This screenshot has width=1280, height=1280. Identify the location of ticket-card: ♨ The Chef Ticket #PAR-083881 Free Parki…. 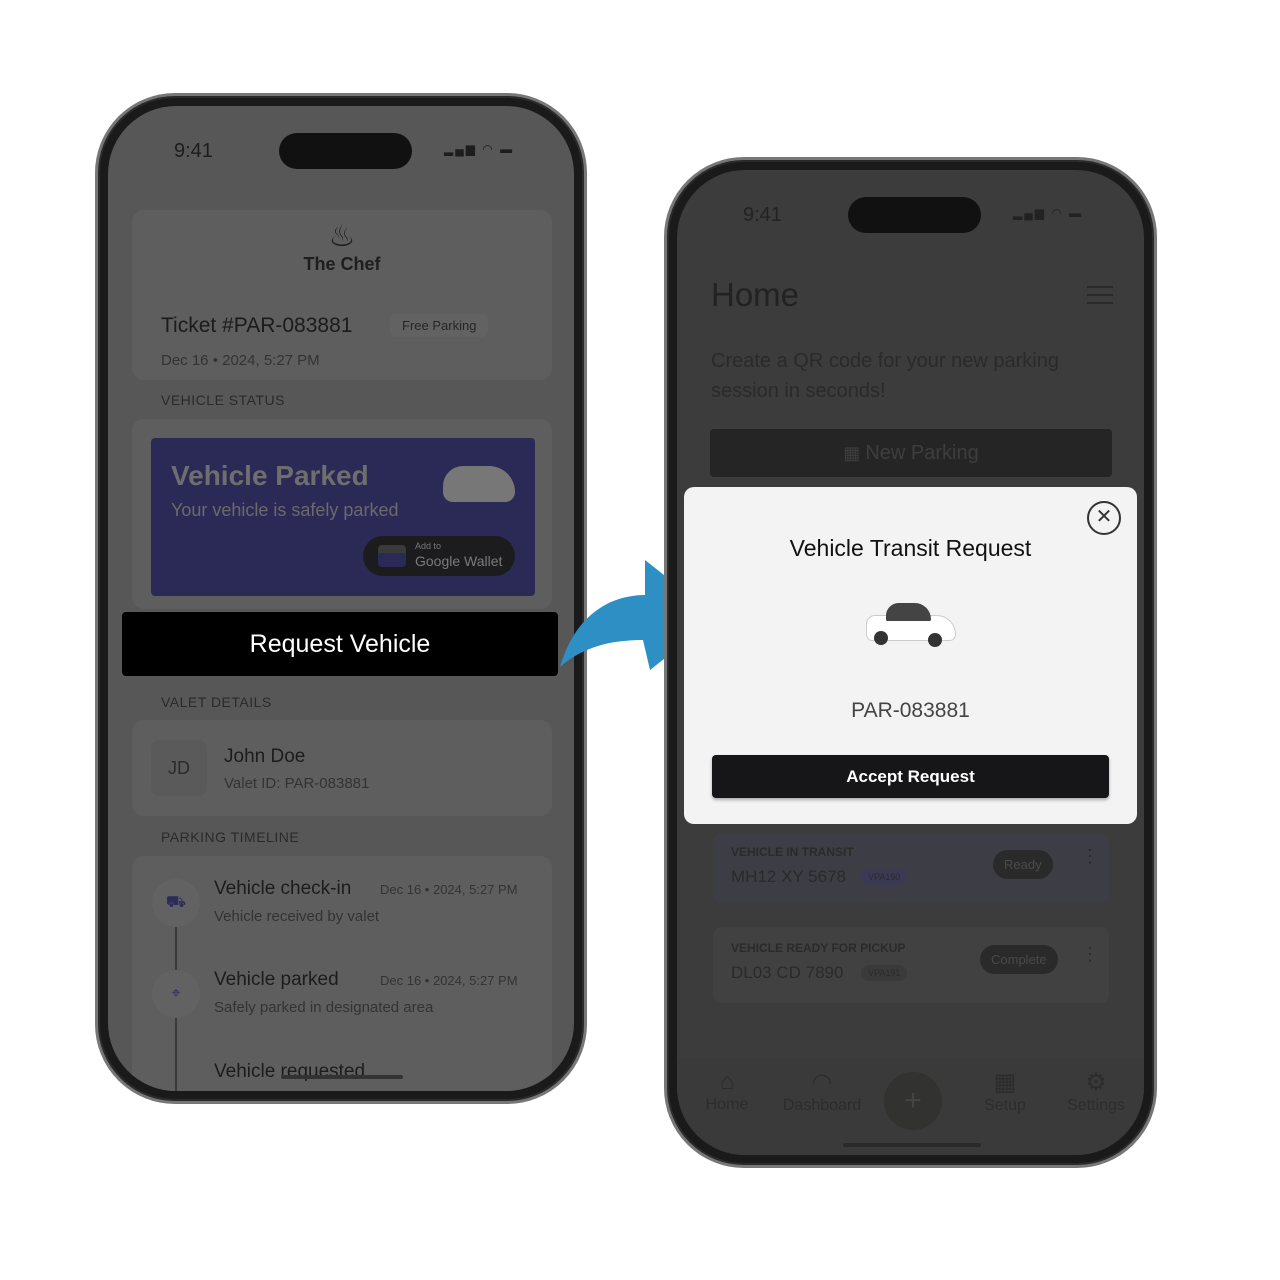
(342, 295).